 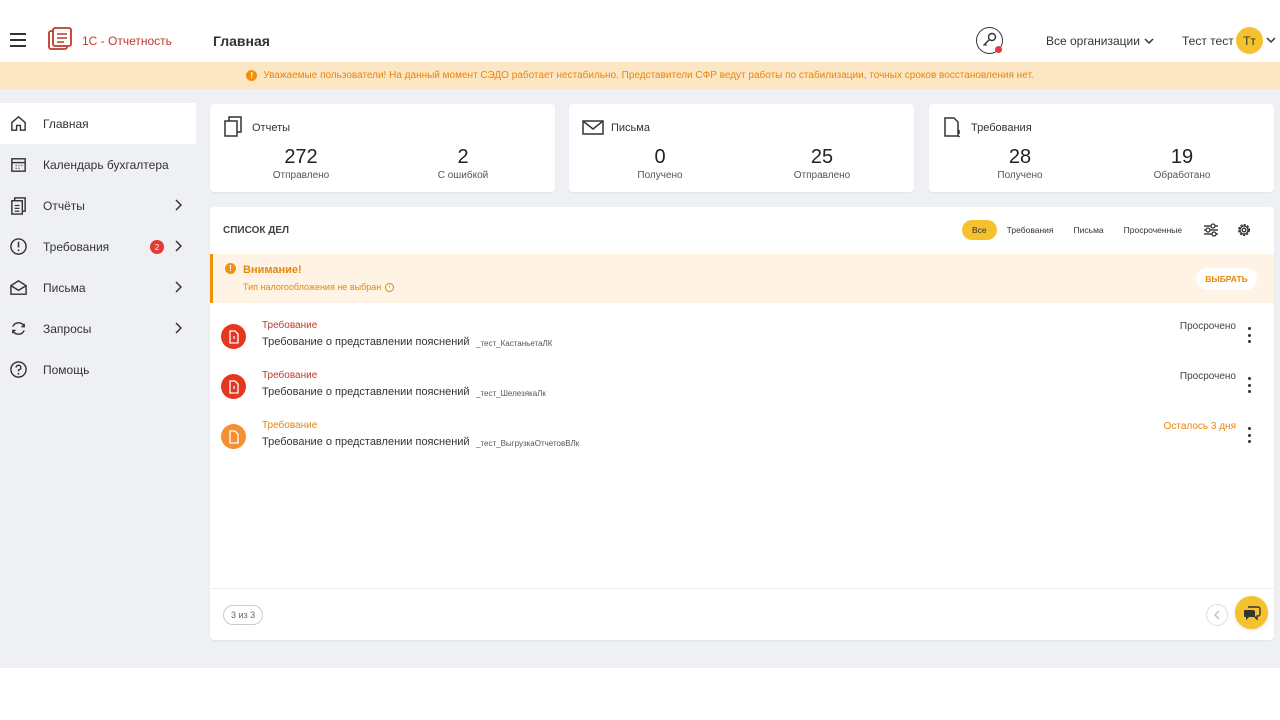 What do you see at coordinates (127, 41) in the screenshot?
I see `brand-name: 1С - Отчетность` at bounding box center [127, 41].